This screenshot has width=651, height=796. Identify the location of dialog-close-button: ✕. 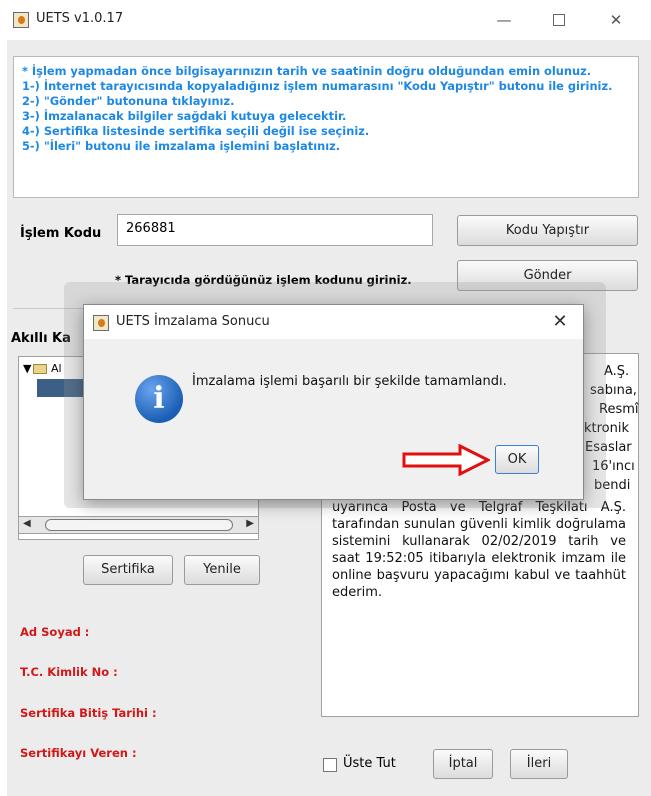
(560, 322).